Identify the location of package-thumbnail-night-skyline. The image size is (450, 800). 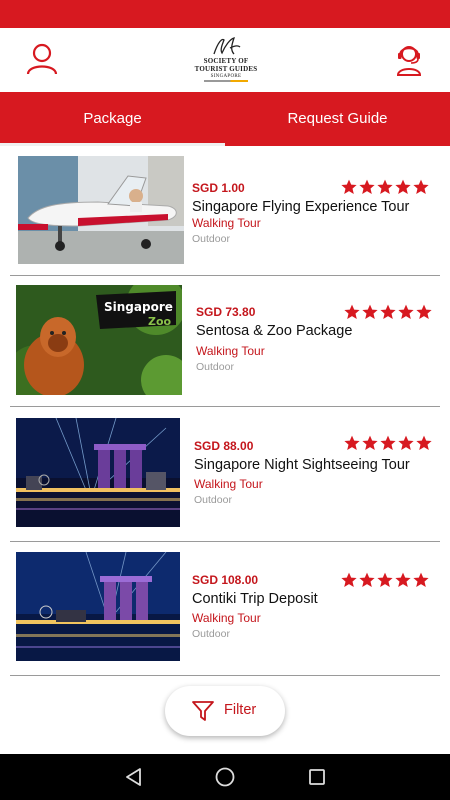
(98, 472).